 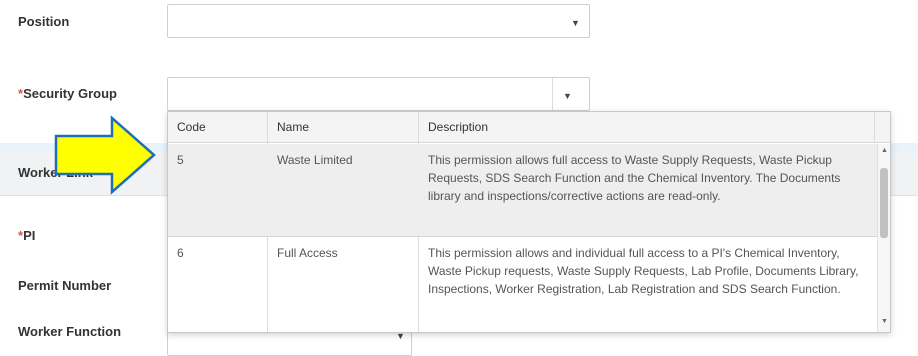 I want to click on security-group-select: ▼, so click(x=378, y=94).